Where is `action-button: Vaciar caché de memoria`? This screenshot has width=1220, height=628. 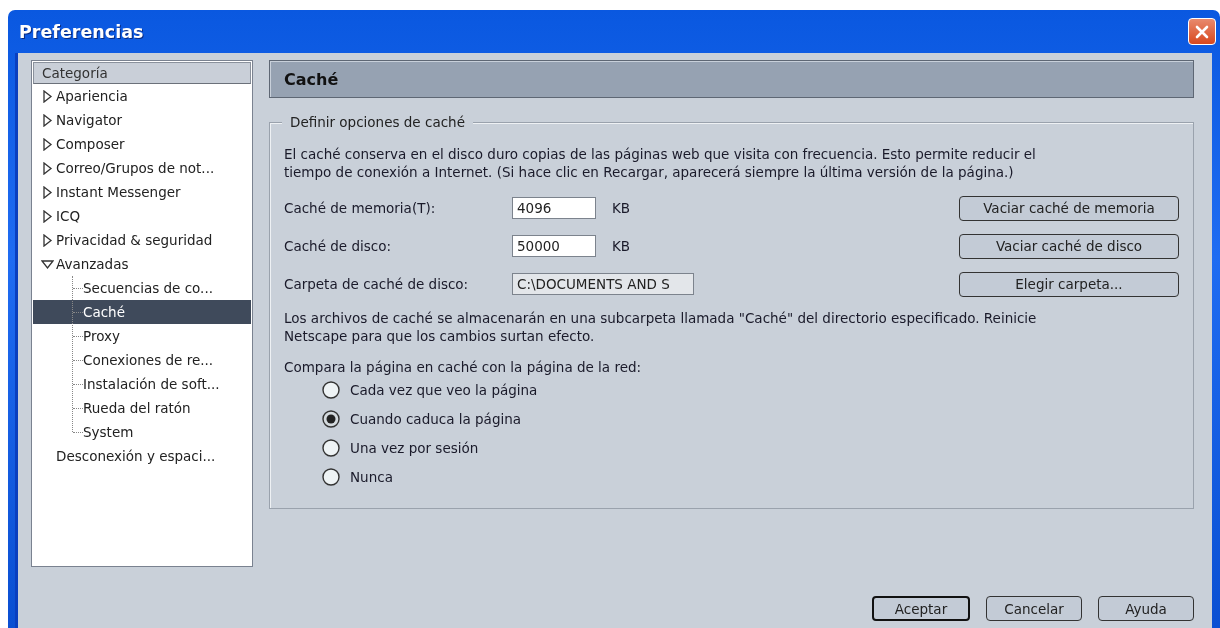
action-button: Vaciar caché de memoria is located at coordinates (1069, 208).